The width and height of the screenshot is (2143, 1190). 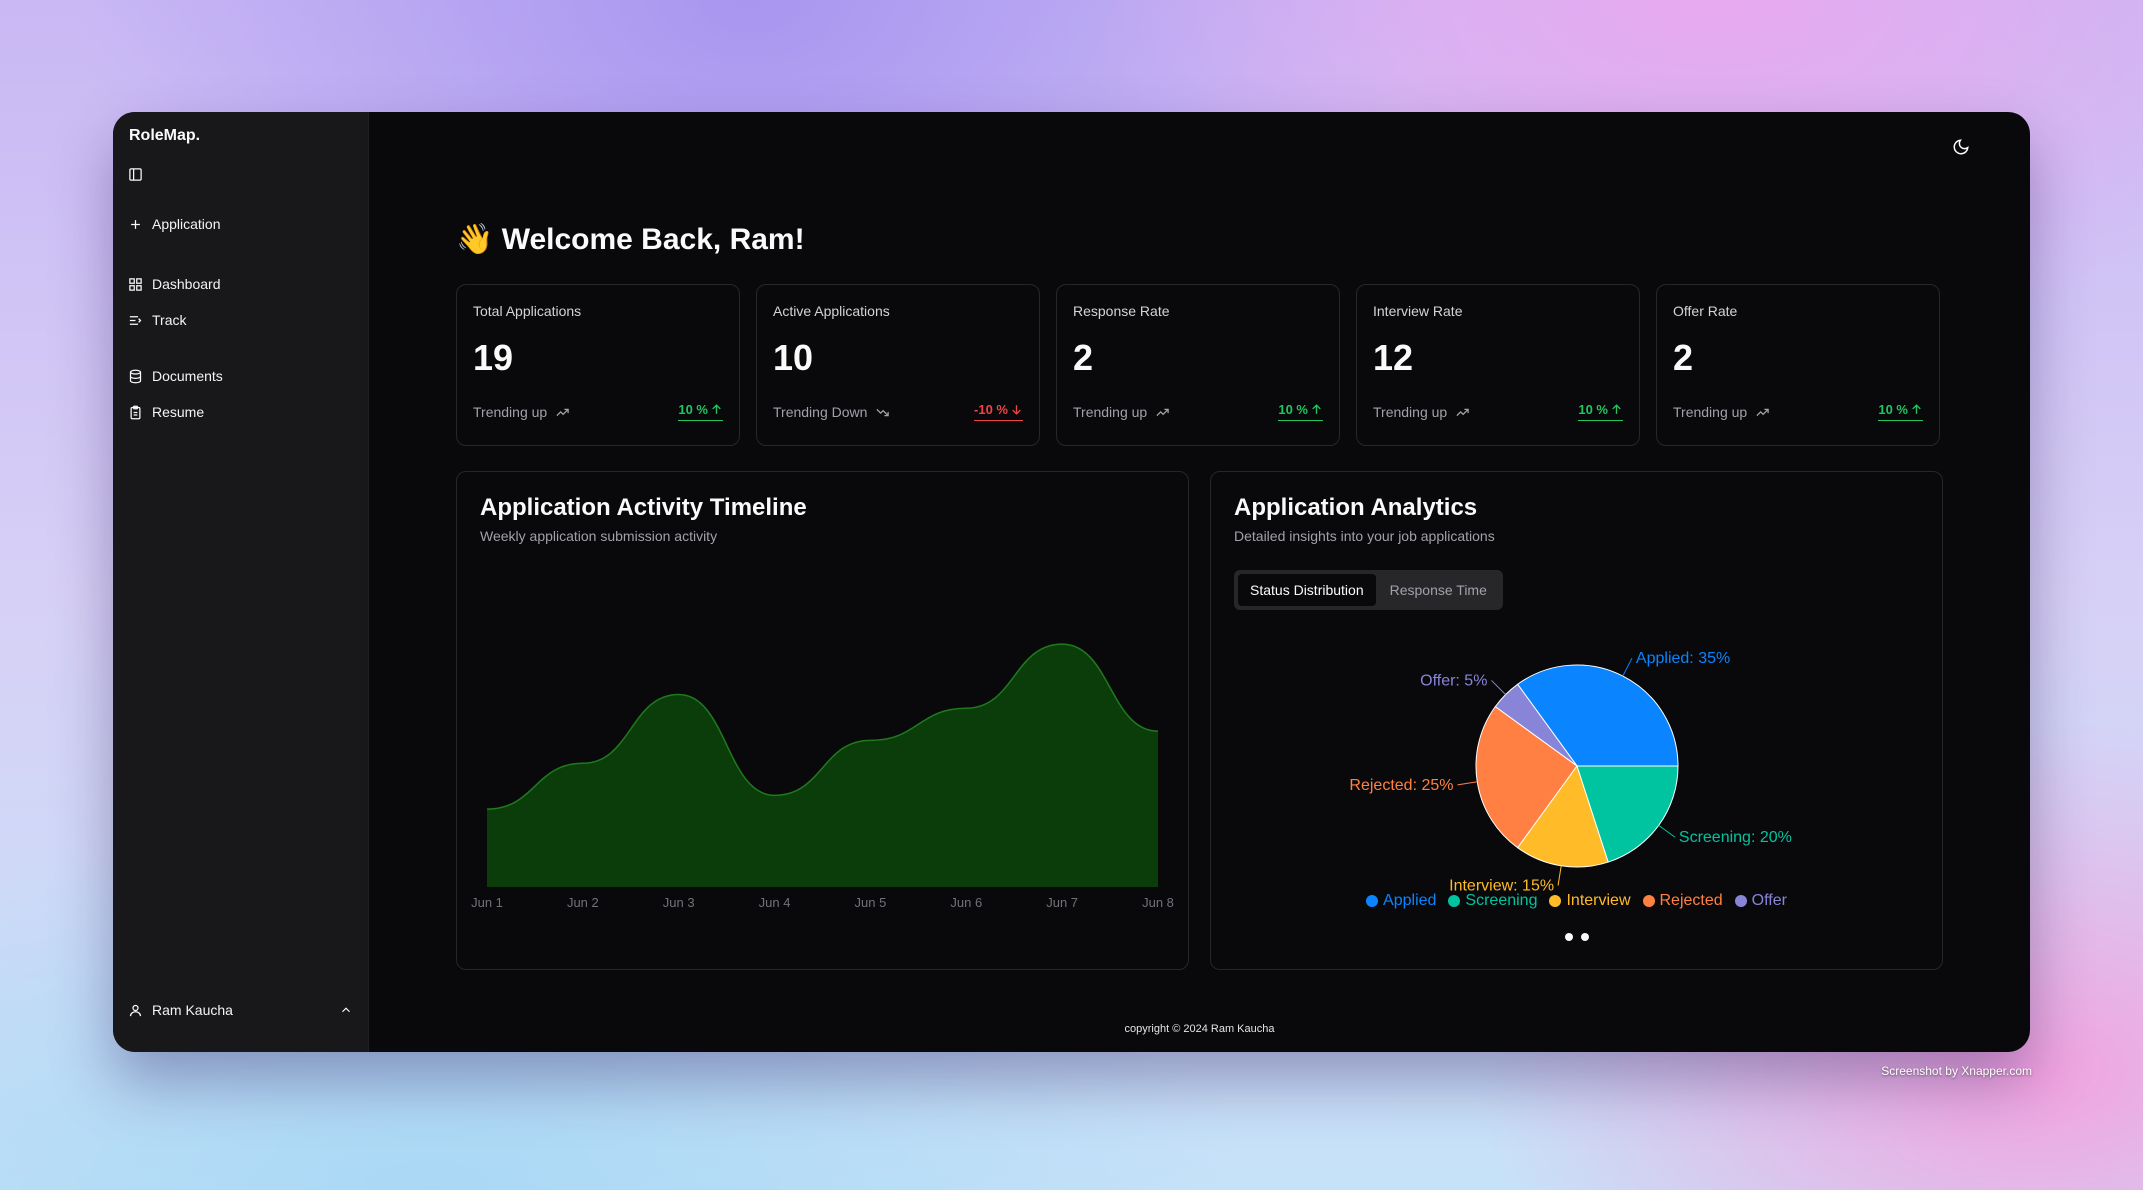 I want to click on new-application-button: Application, so click(x=174, y=224).